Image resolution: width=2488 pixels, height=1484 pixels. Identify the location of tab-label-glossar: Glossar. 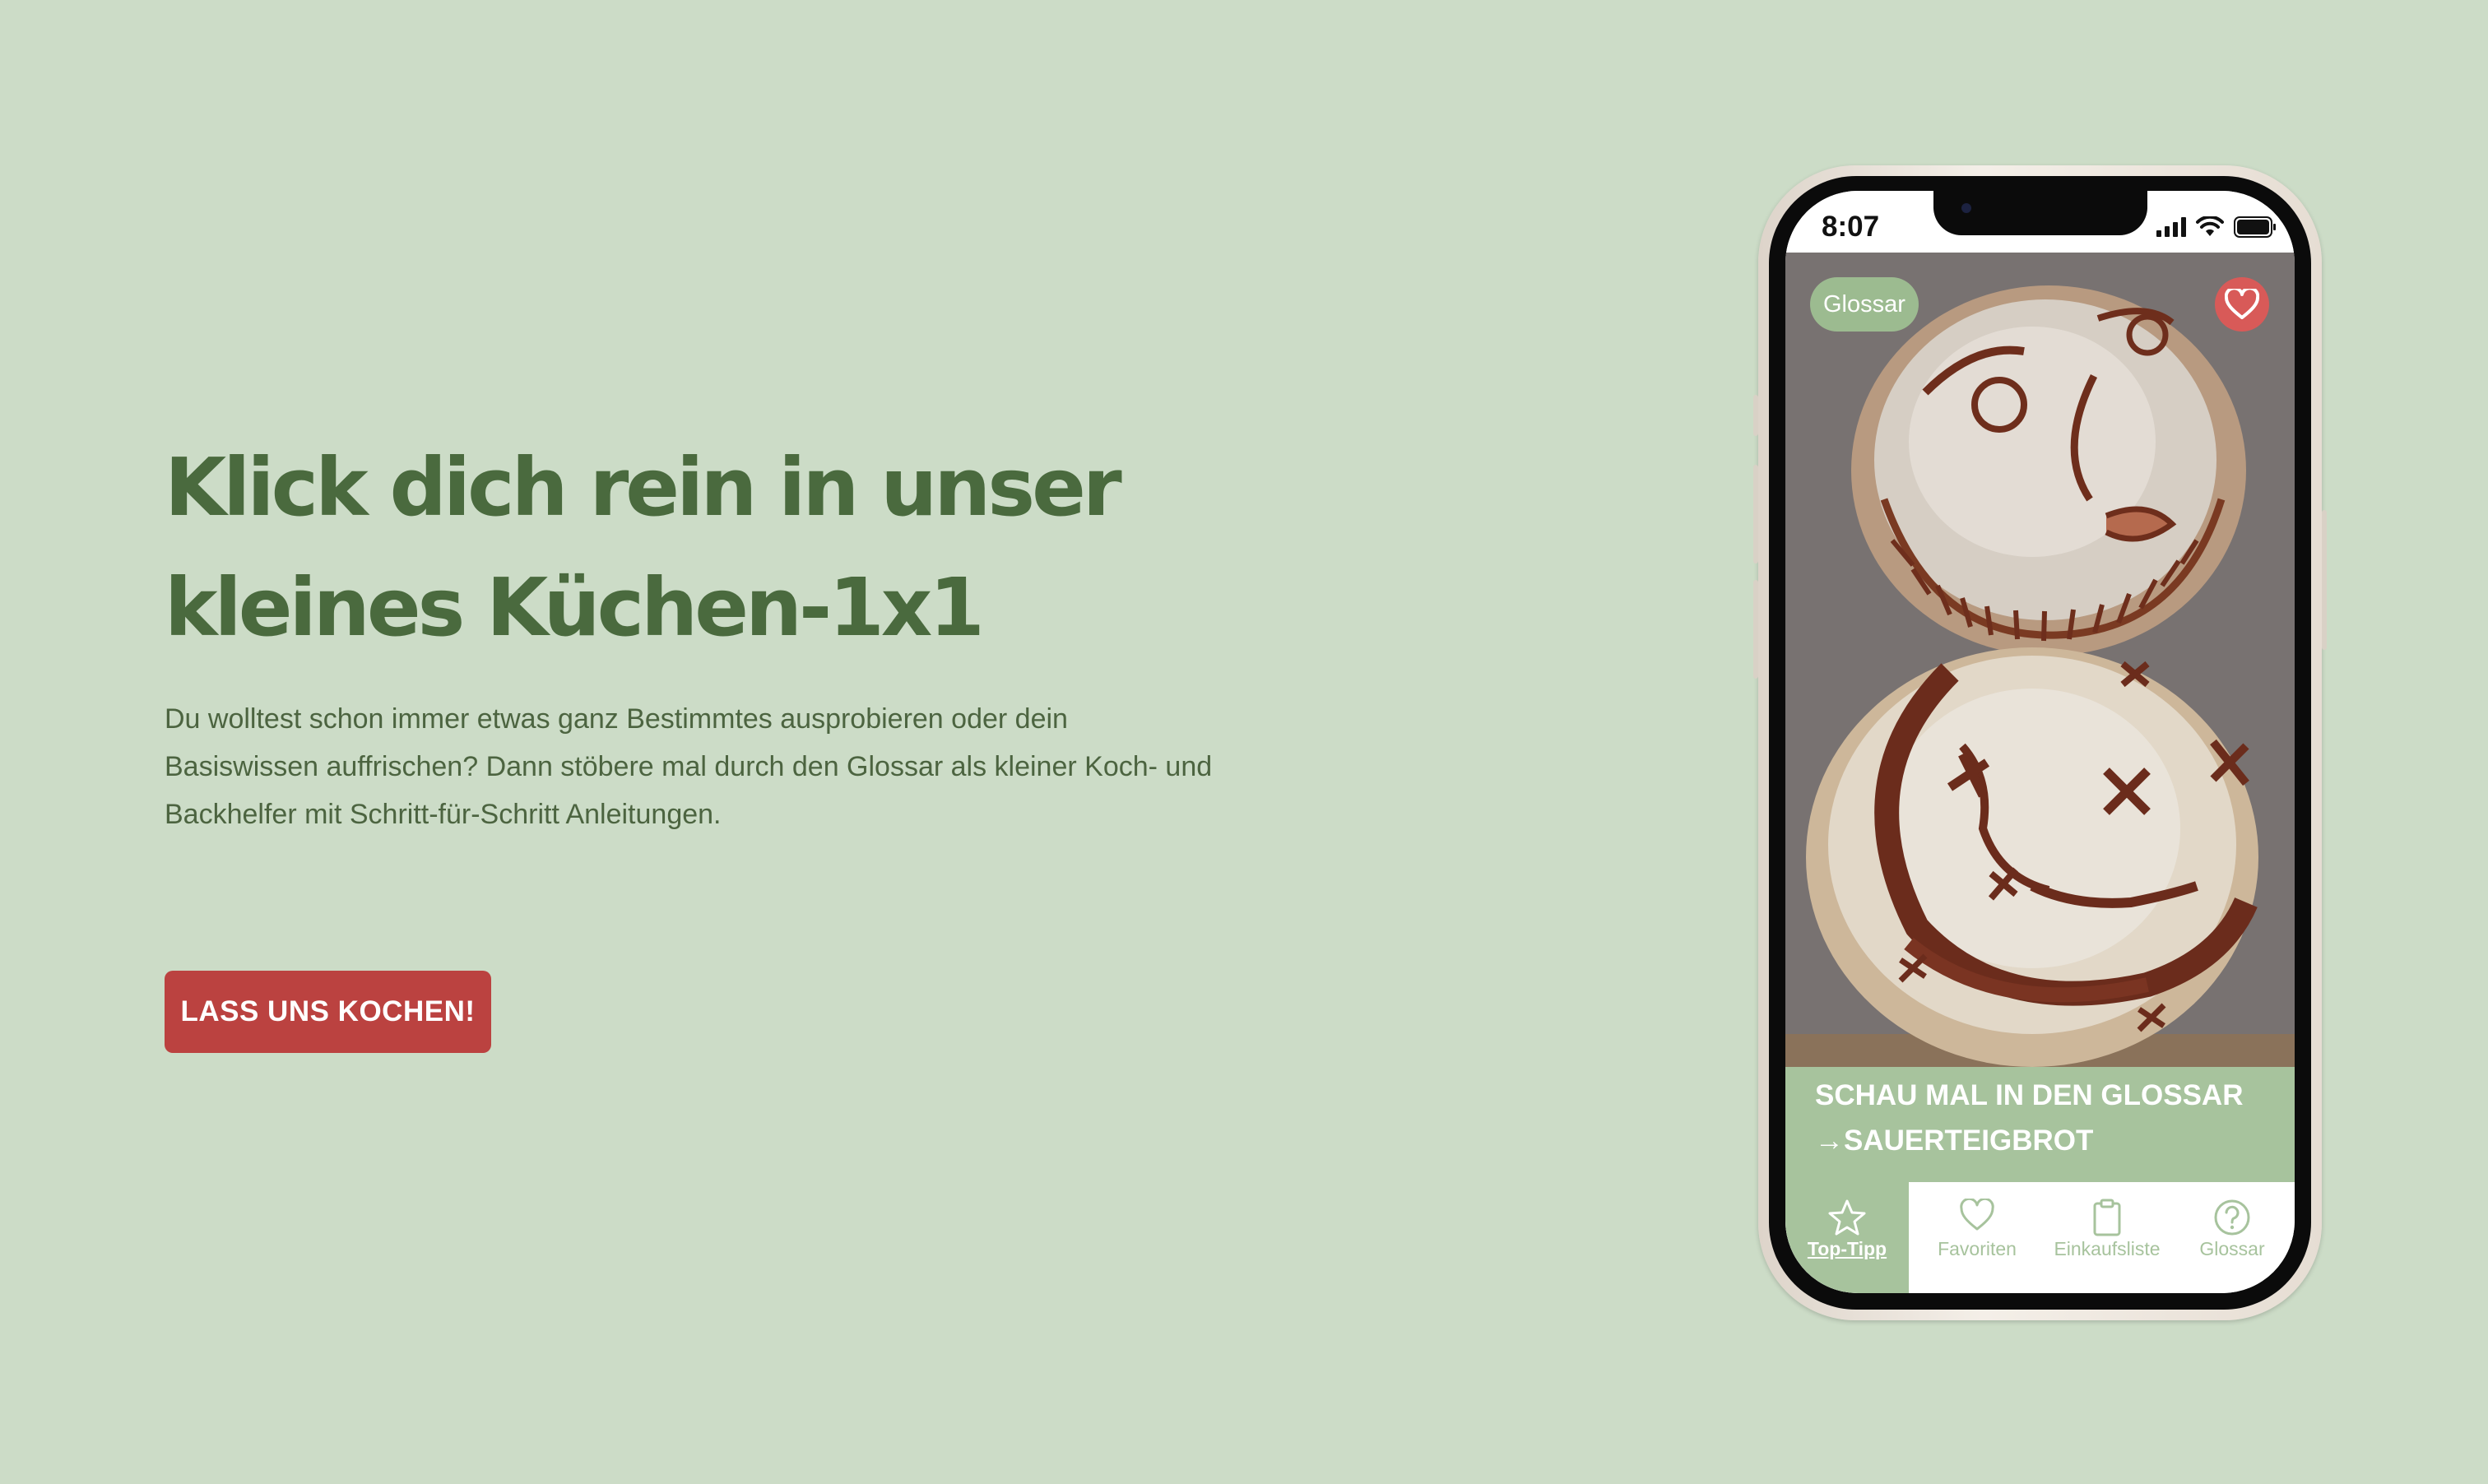
(2232, 1248).